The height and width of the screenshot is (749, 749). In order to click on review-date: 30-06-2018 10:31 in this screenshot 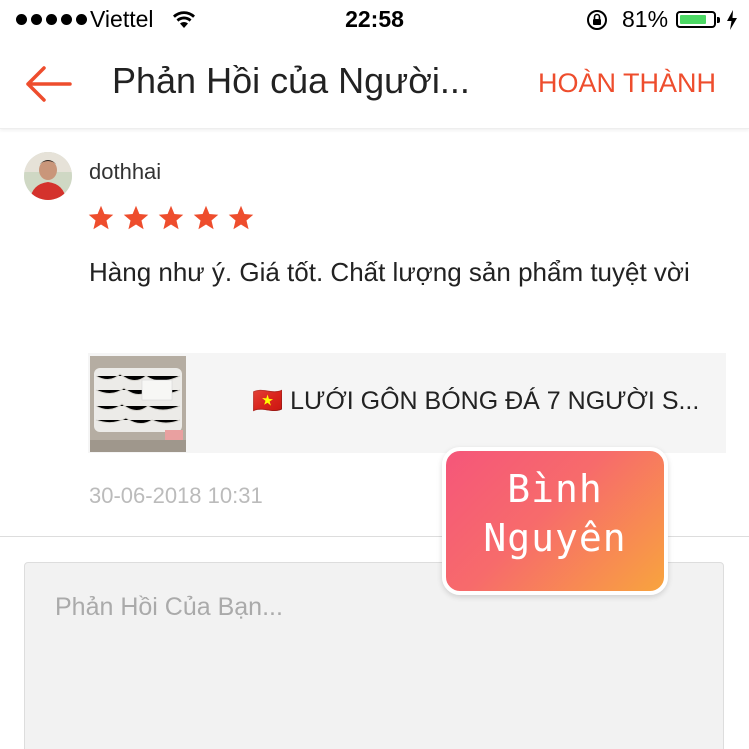, I will do `click(176, 495)`.